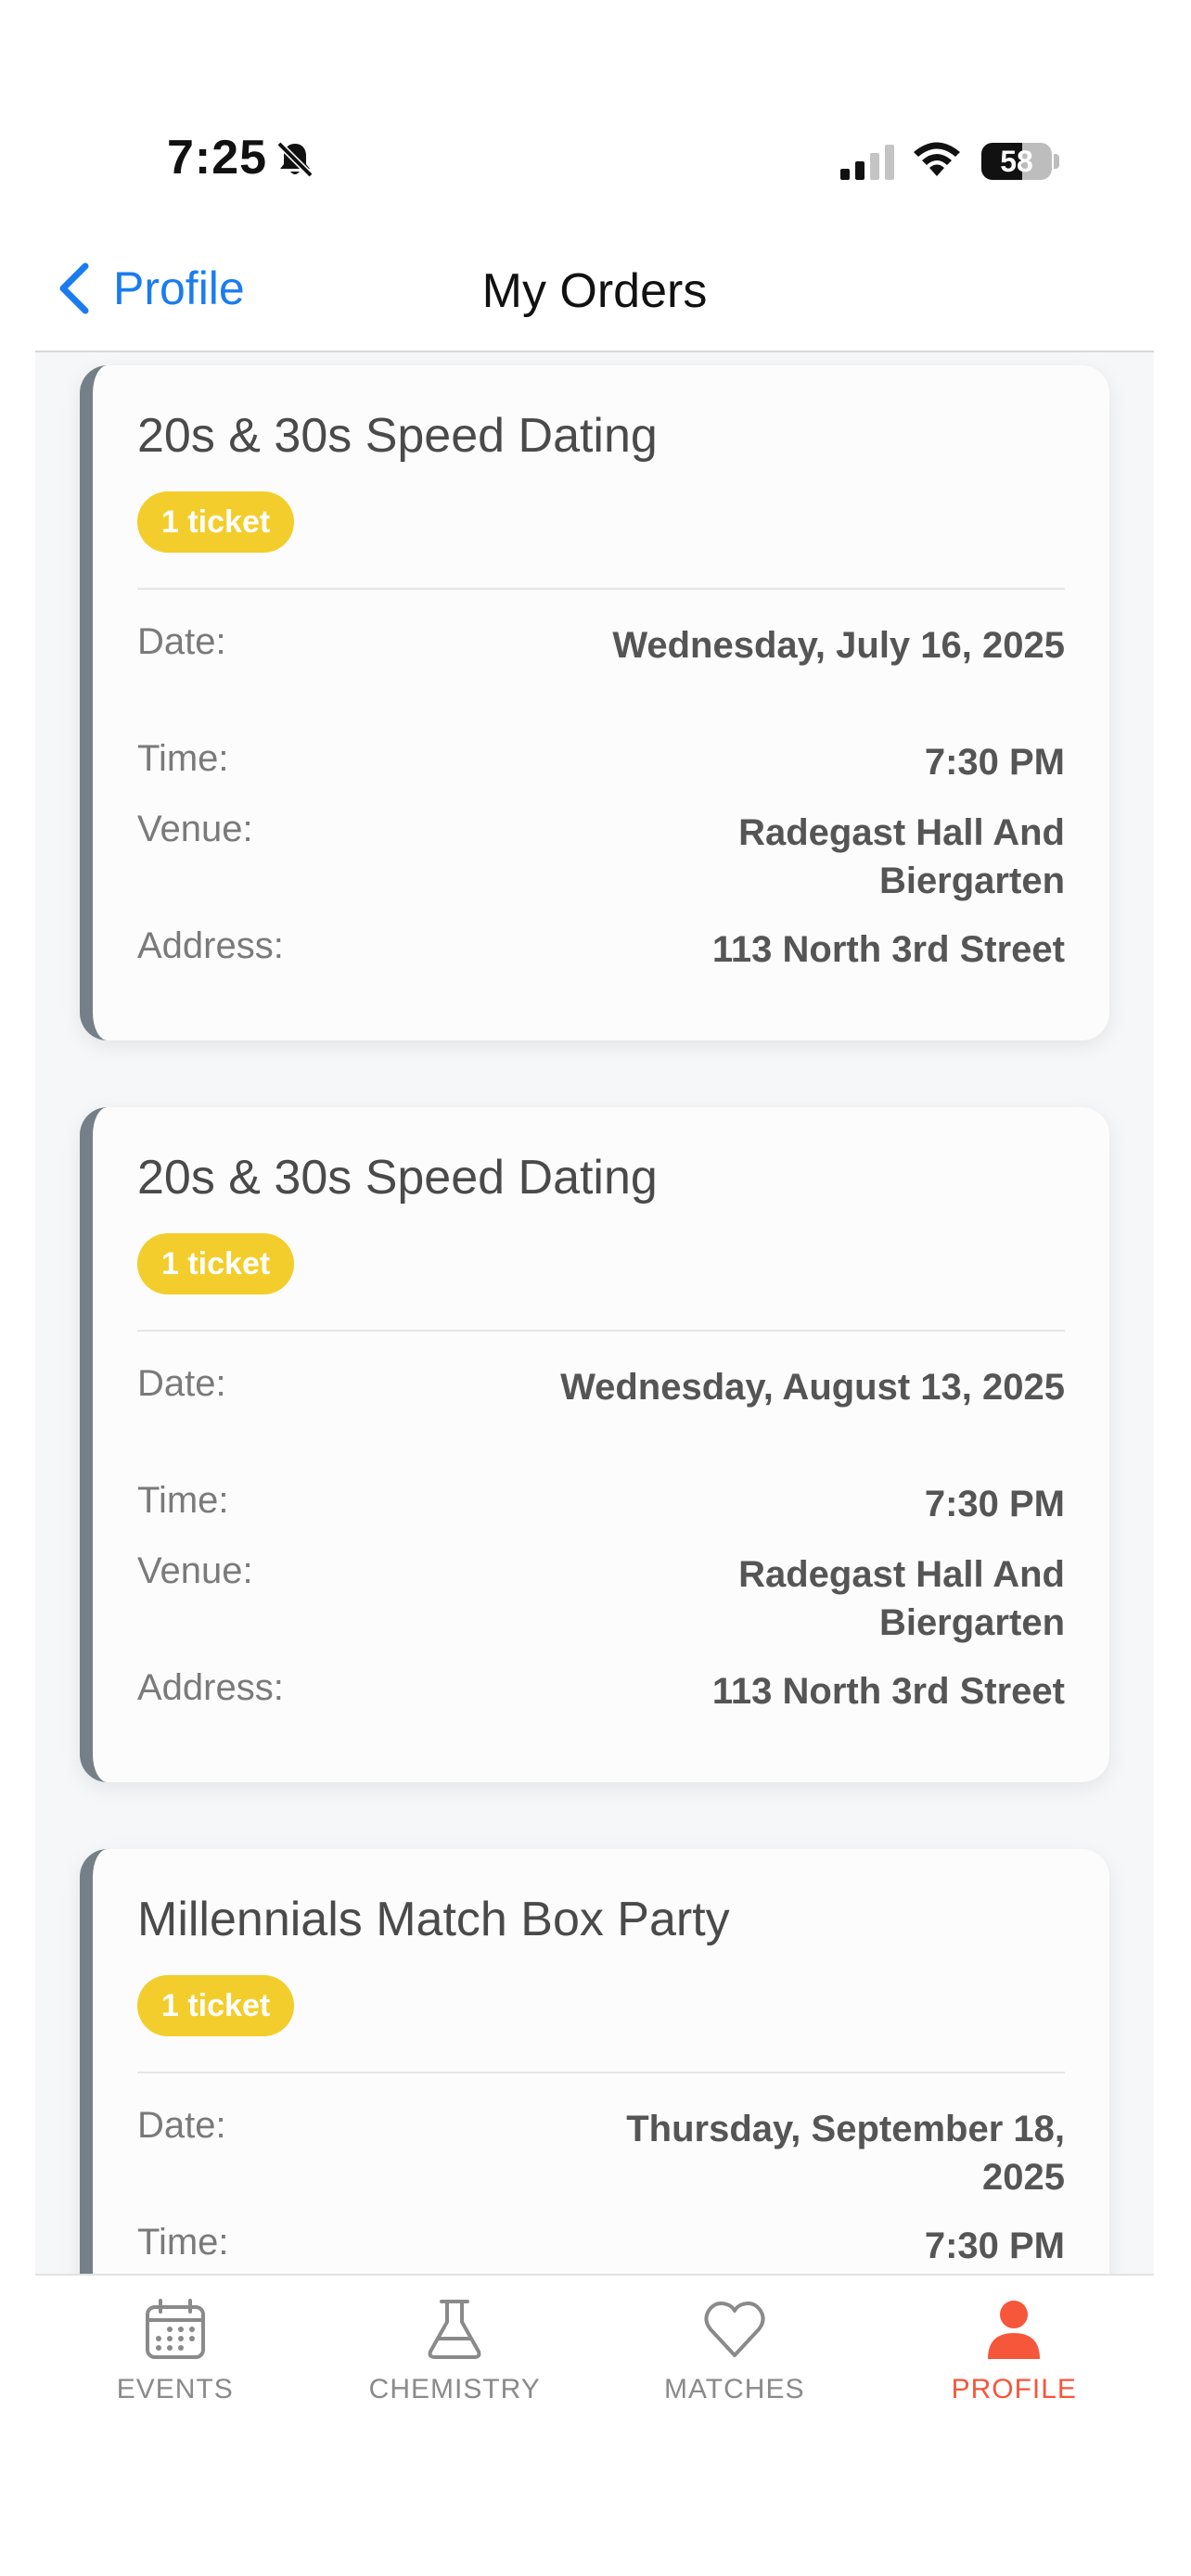  Describe the element at coordinates (594, 291) in the screenshot. I see `page-title: My Orders` at that location.